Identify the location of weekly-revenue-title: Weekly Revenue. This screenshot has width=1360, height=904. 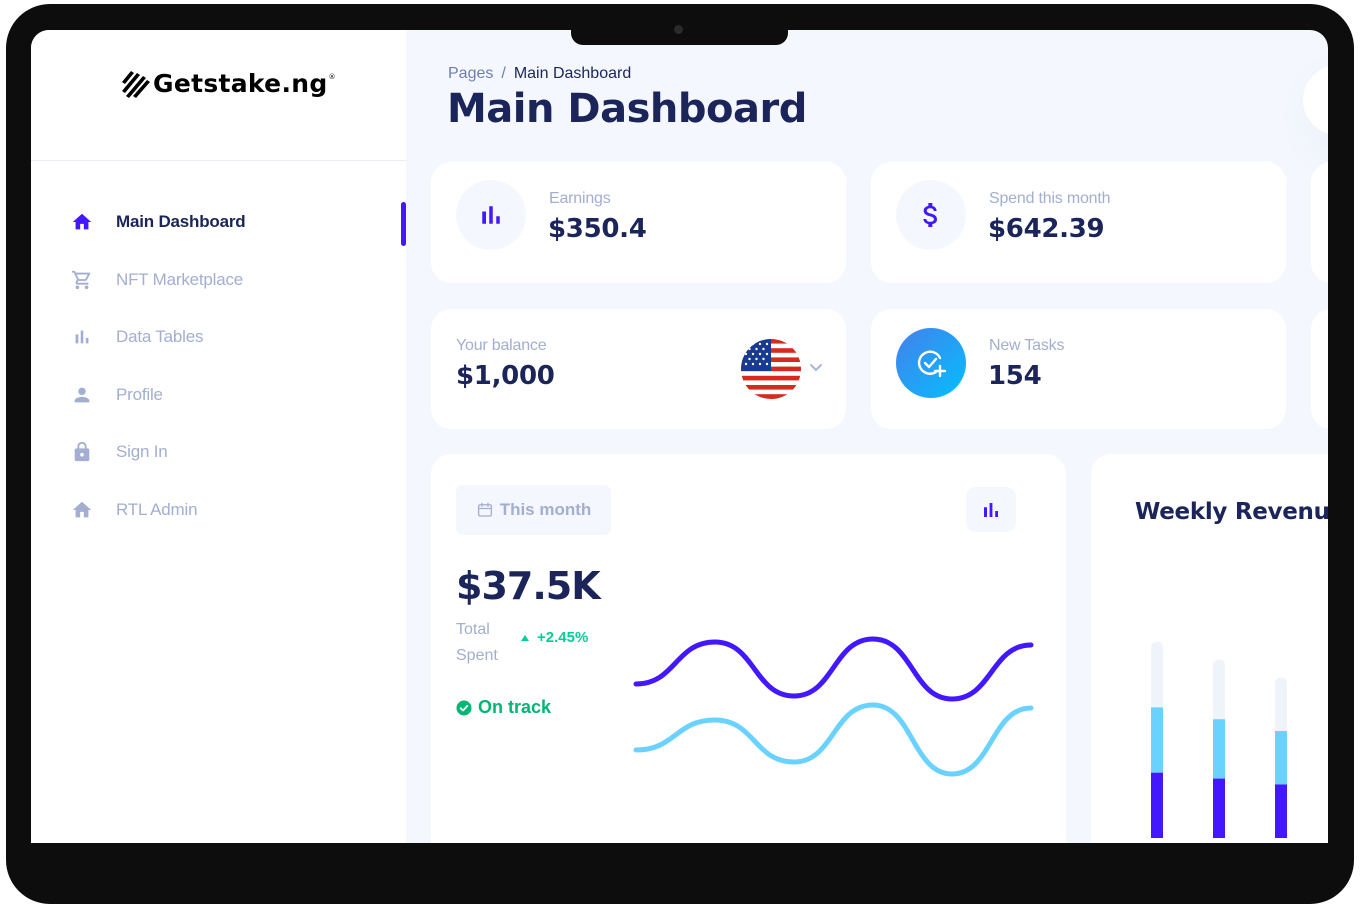
(1231, 512).